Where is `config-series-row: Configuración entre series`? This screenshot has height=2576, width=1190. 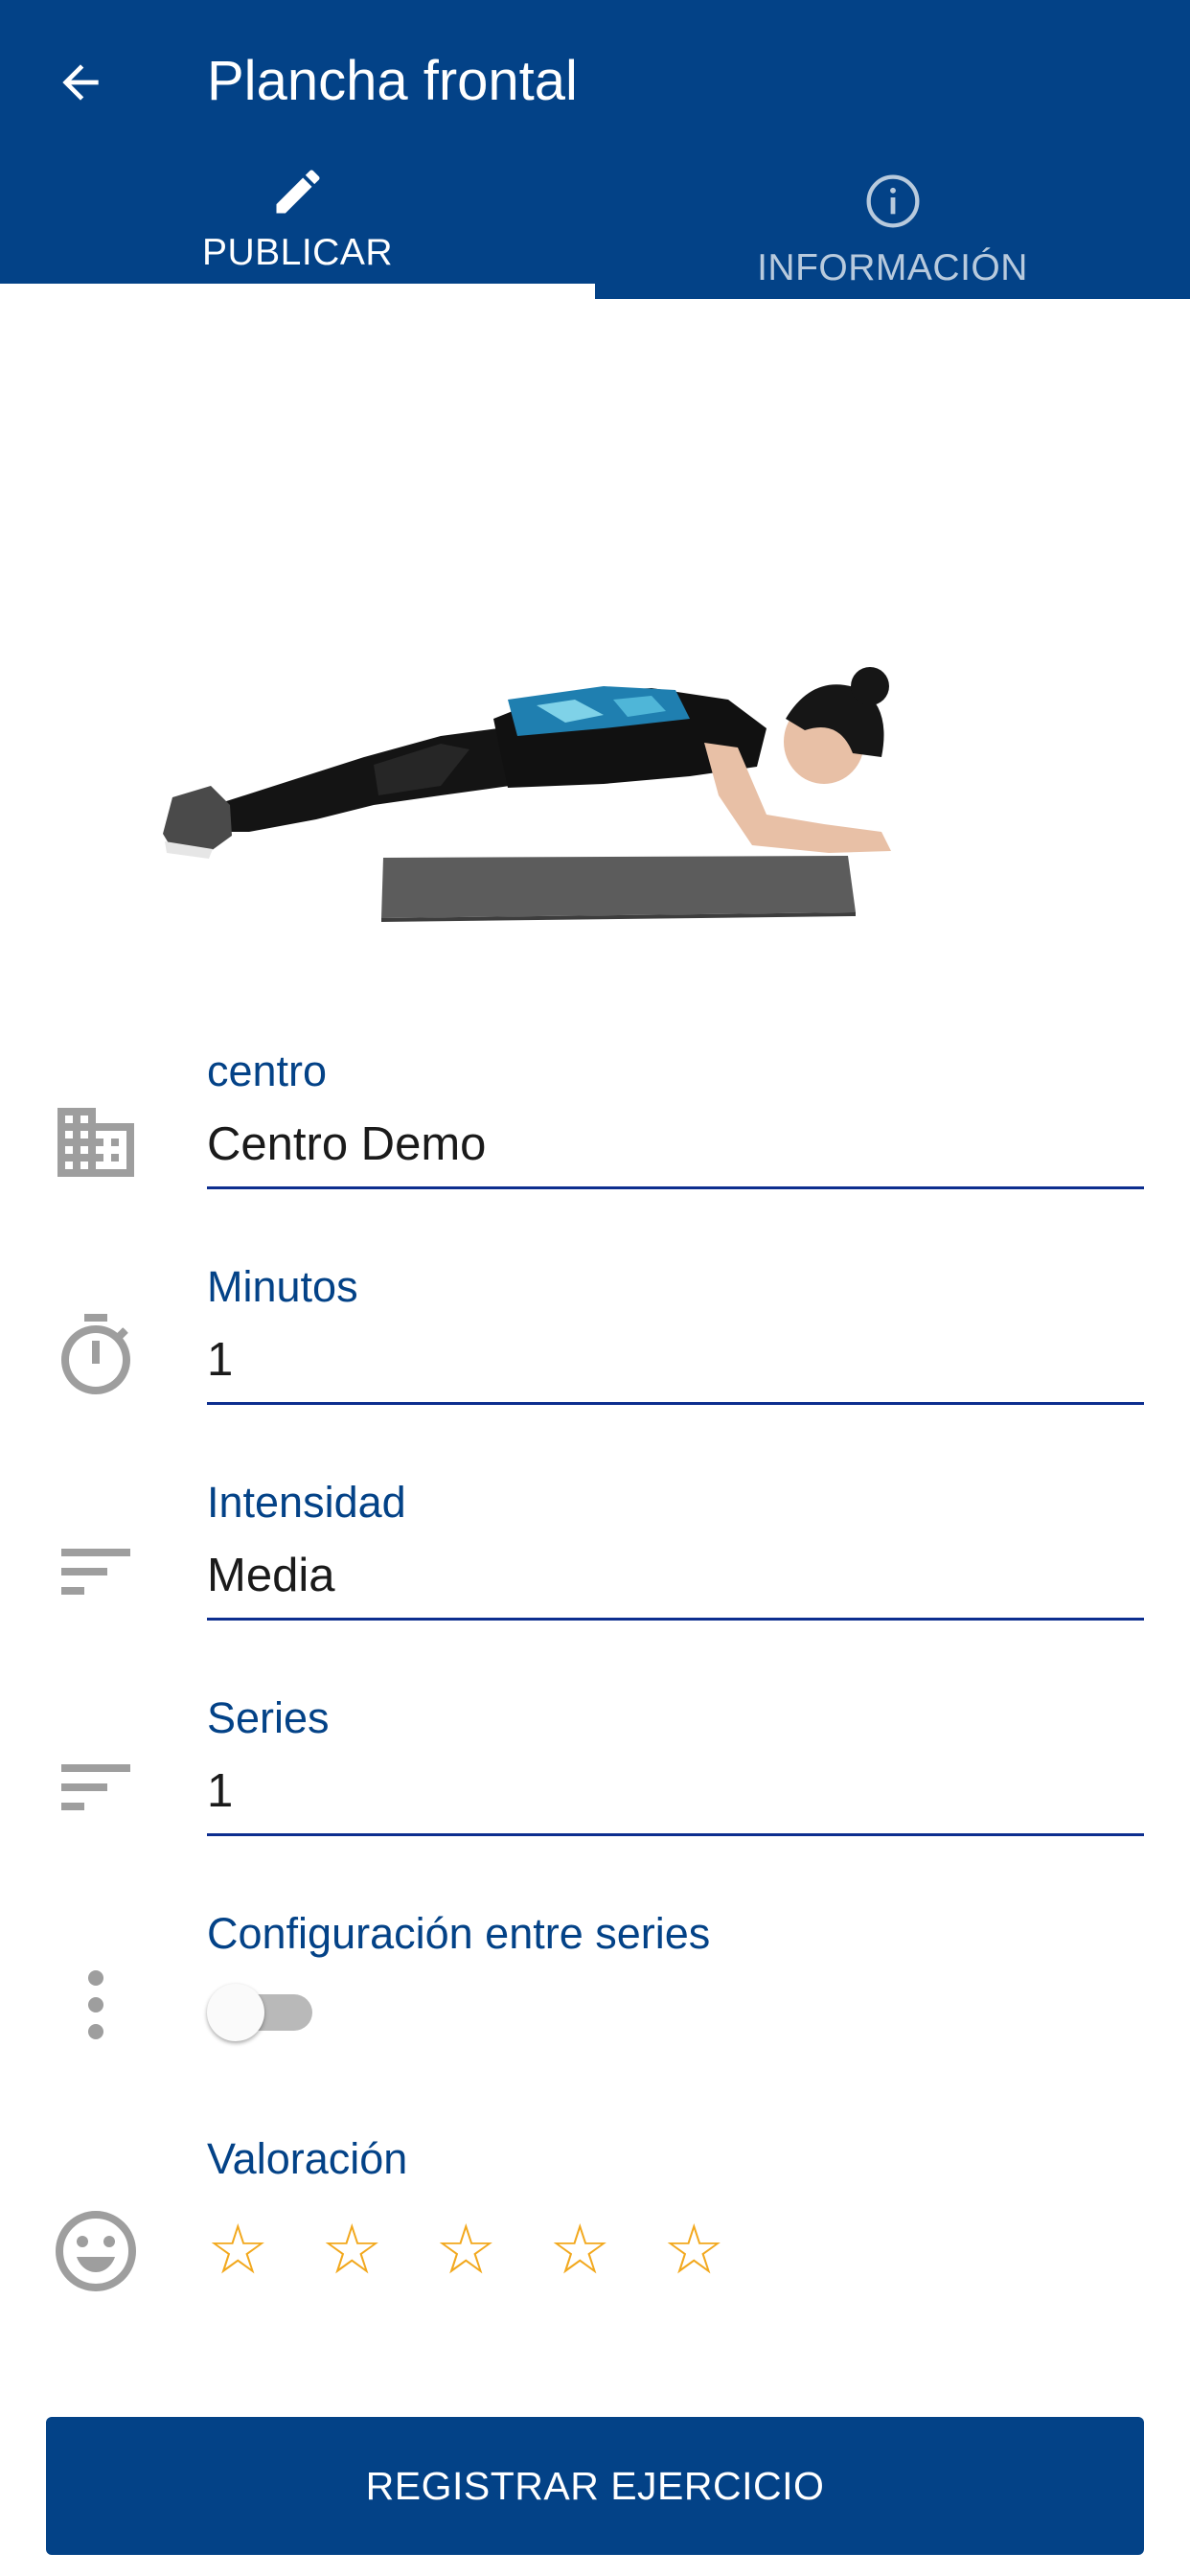
config-series-row: Configuración entre series is located at coordinates (595, 1993).